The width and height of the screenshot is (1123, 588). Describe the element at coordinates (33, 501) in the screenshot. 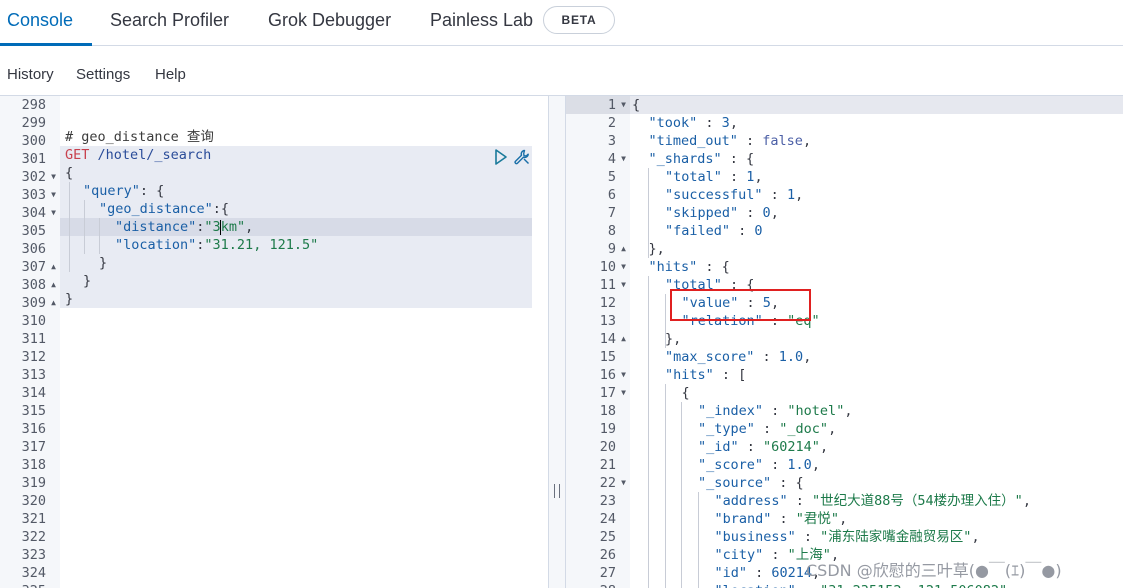

I see `line-number-text: 320` at that location.